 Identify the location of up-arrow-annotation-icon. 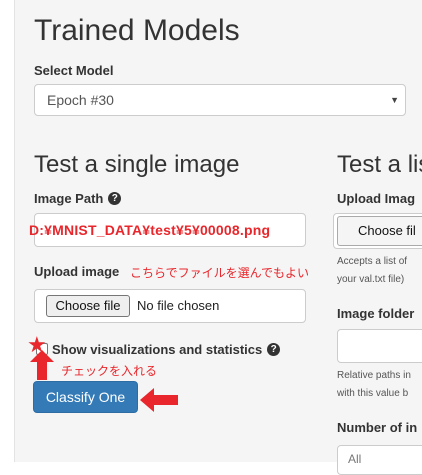
(42, 365).